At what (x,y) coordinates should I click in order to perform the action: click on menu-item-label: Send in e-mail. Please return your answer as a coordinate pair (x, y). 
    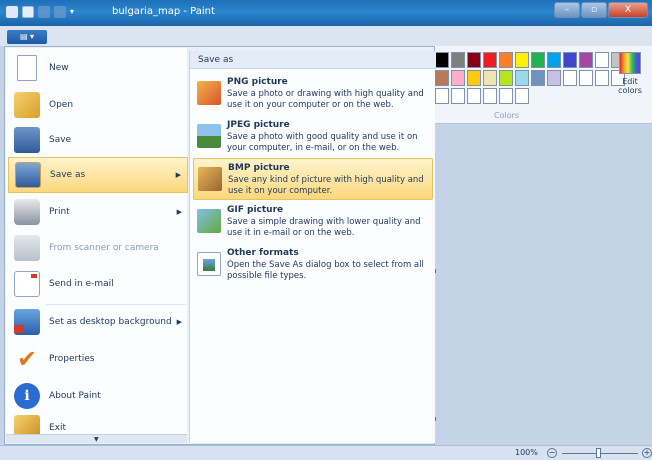
    Looking at the image, I should click on (81, 284).